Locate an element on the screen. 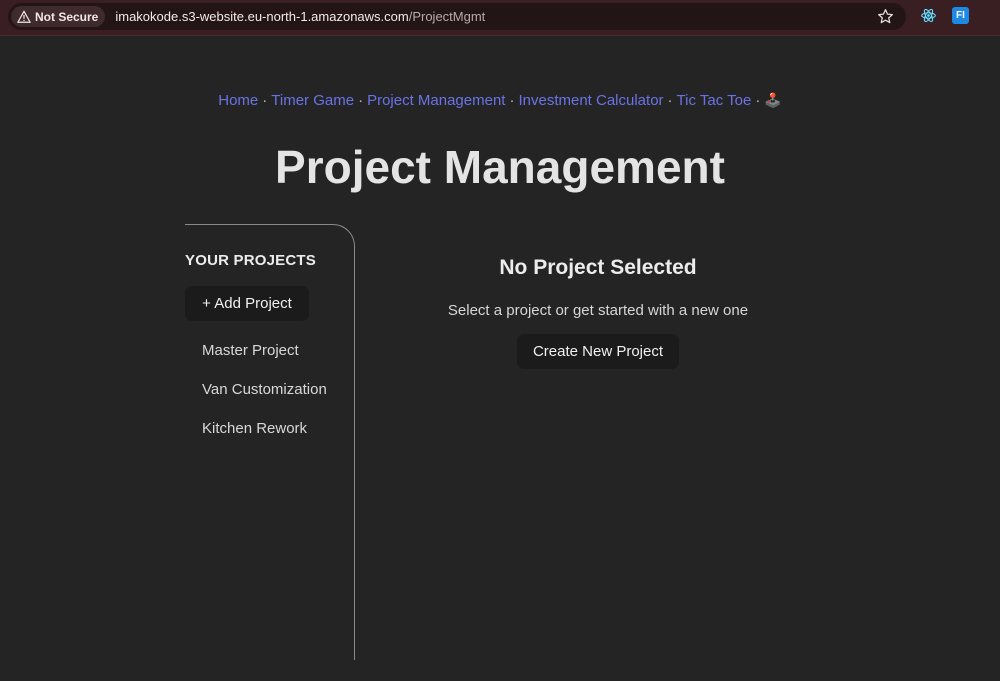  nav-link-investment-calculator: Investment Calculator is located at coordinates (590, 100).